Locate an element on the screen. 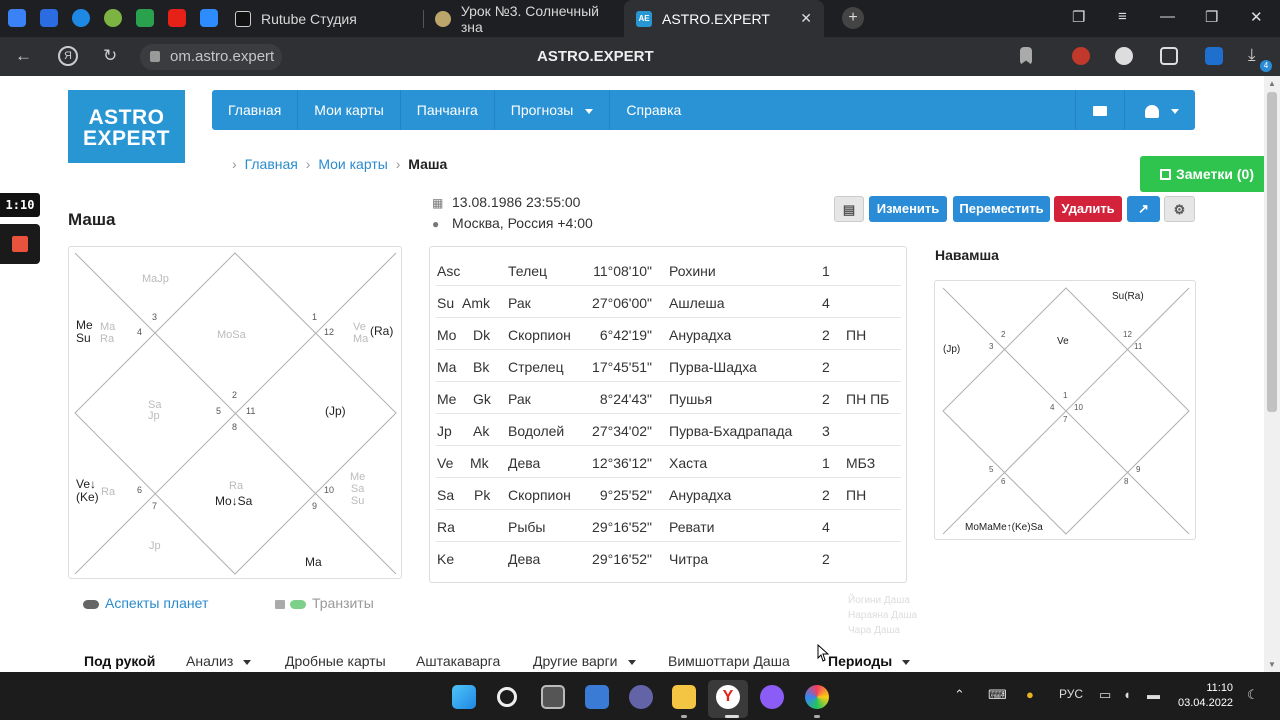 The width and height of the screenshot is (1280, 720). nav-panchanga: Панчанга is located at coordinates (448, 110).